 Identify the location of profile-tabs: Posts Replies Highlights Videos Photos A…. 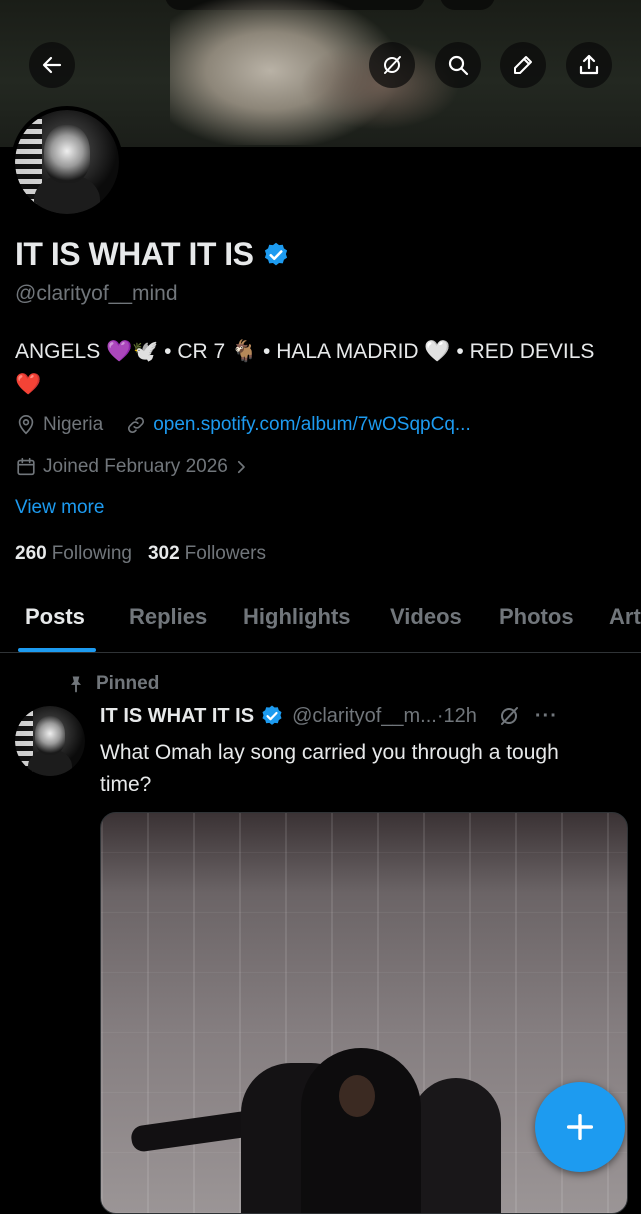
(320, 622).